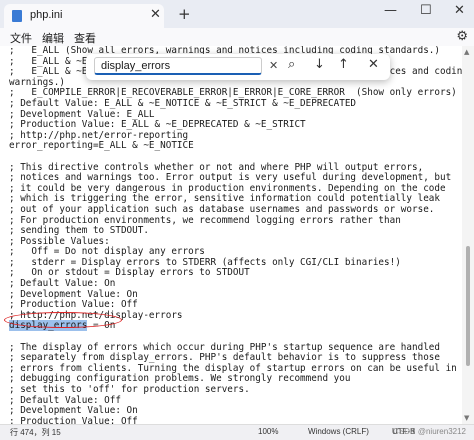  What do you see at coordinates (468, 235) in the screenshot?
I see `vertical-scrollbar: ▲ ▼` at bounding box center [468, 235].